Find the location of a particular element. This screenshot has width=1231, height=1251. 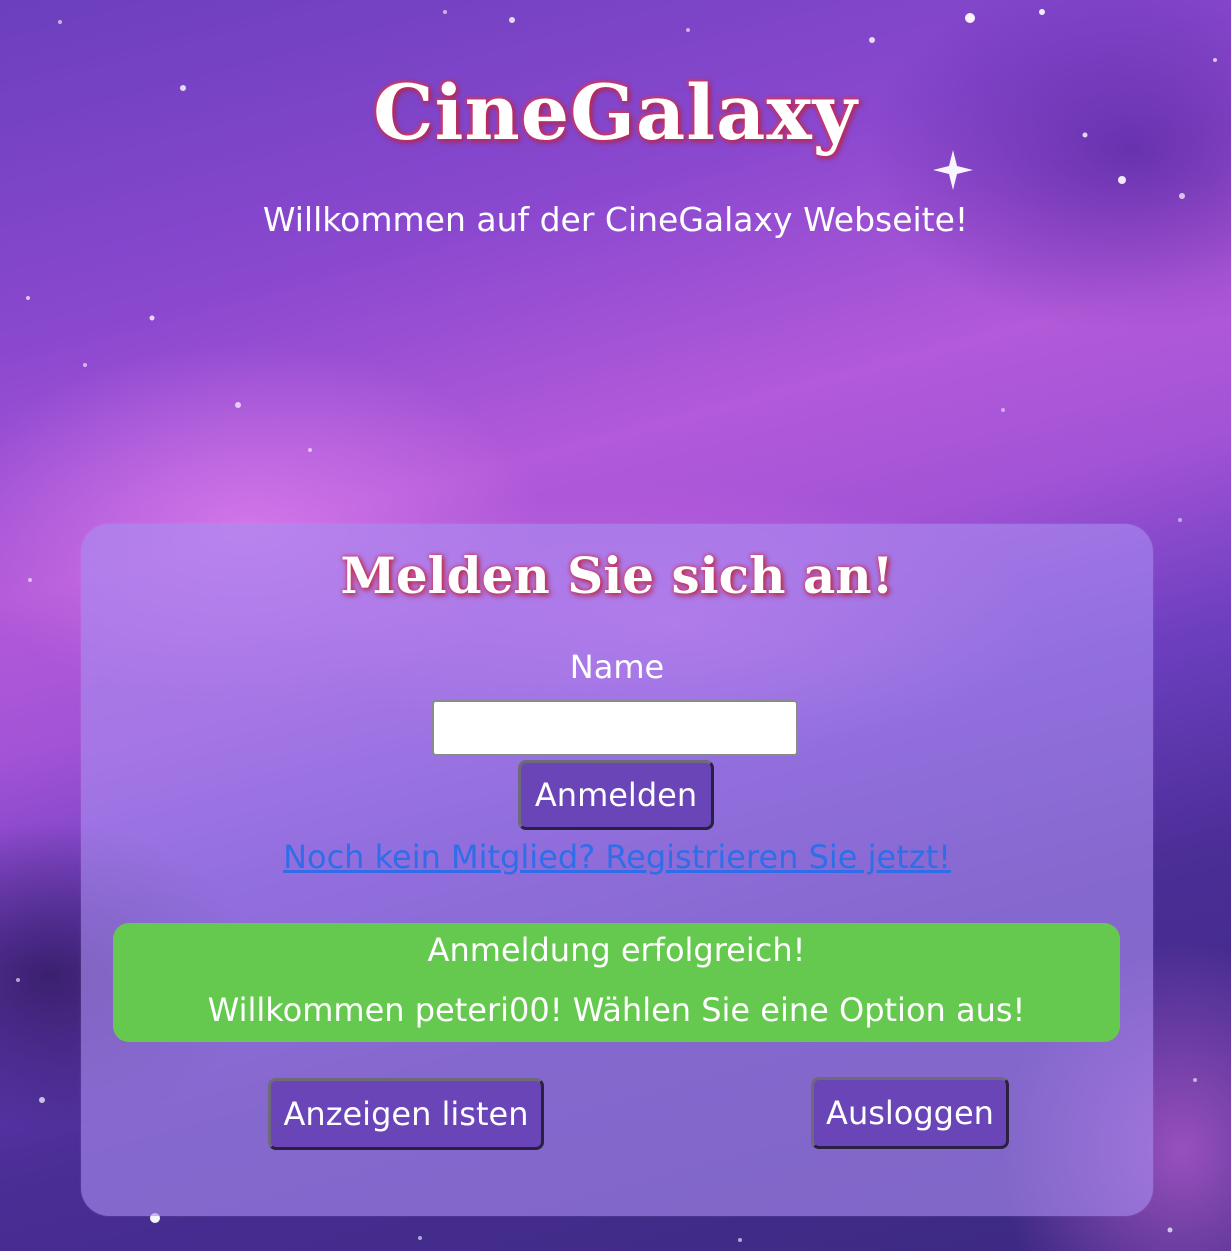

name-input is located at coordinates (615, 728).